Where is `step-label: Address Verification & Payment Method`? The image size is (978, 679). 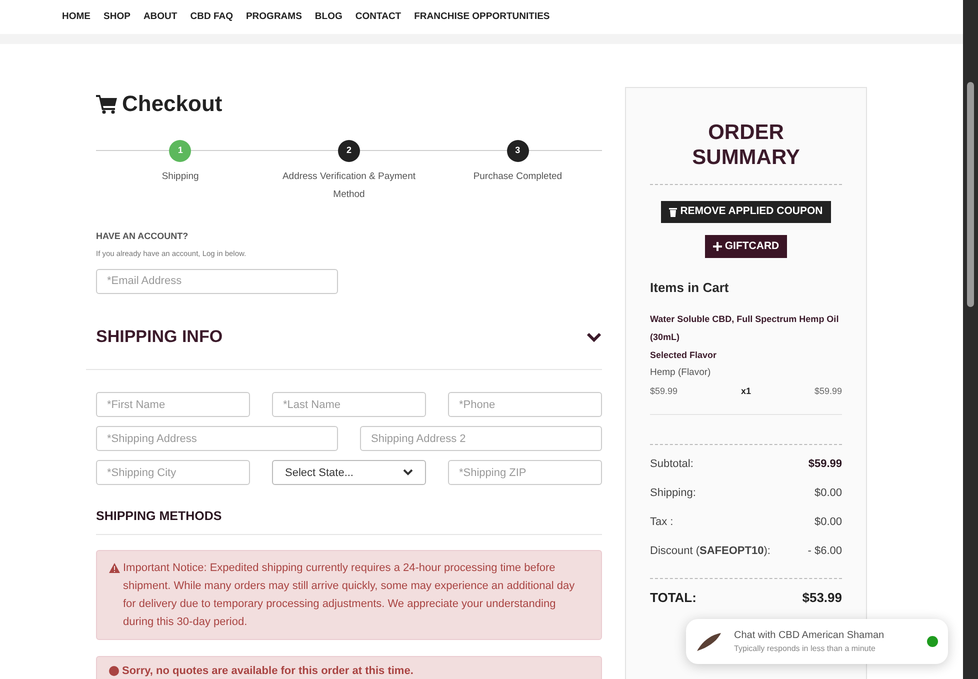 step-label: Address Verification & Payment Method is located at coordinates (349, 186).